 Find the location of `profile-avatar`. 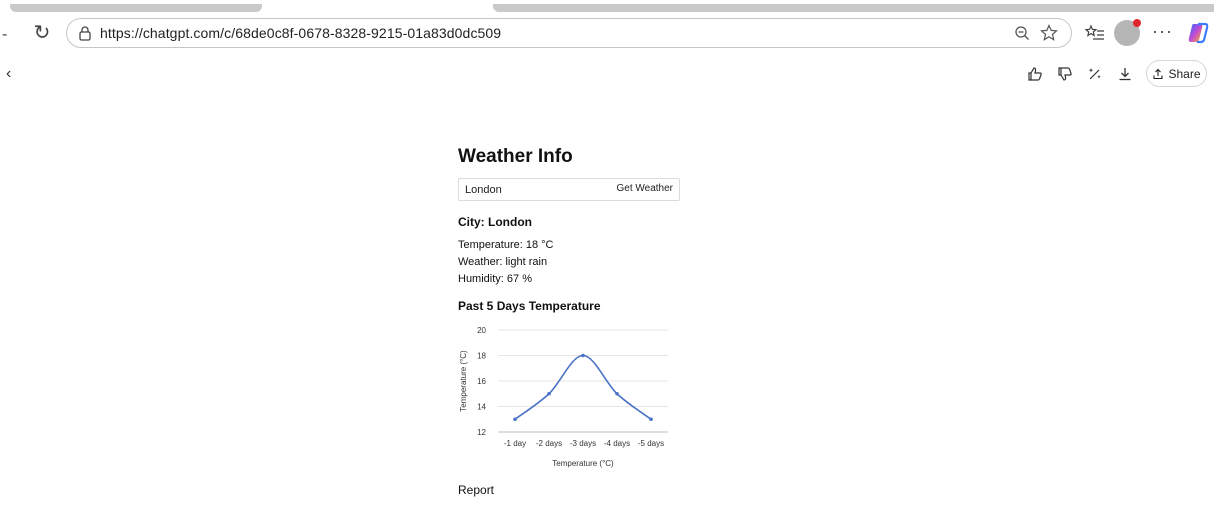

profile-avatar is located at coordinates (1127, 32).